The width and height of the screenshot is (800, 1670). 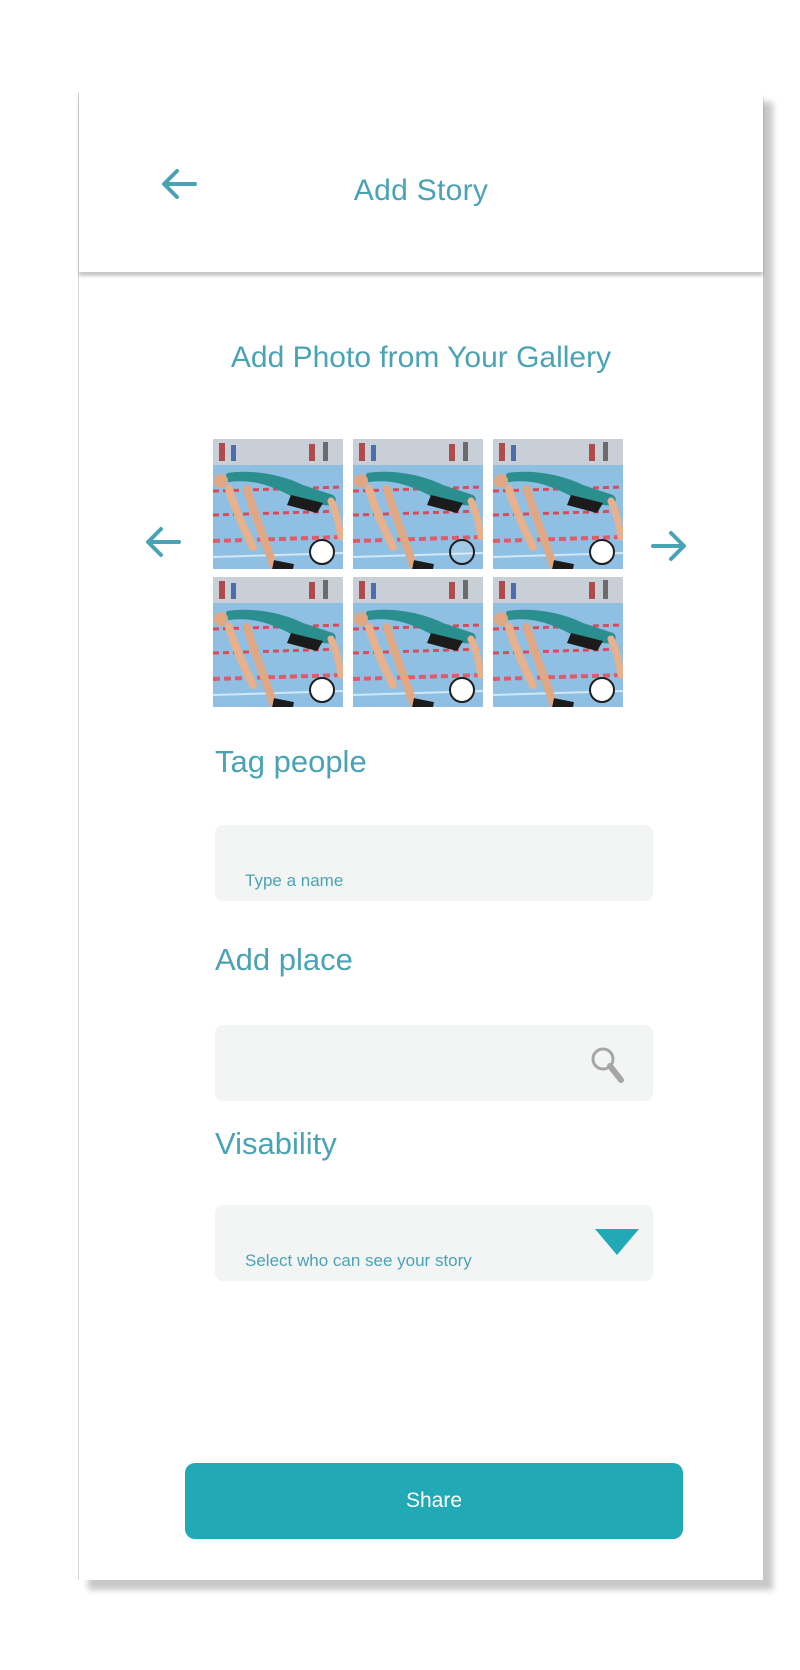 What do you see at coordinates (434, 863) in the screenshot?
I see `tag-people-input: Type a name` at bounding box center [434, 863].